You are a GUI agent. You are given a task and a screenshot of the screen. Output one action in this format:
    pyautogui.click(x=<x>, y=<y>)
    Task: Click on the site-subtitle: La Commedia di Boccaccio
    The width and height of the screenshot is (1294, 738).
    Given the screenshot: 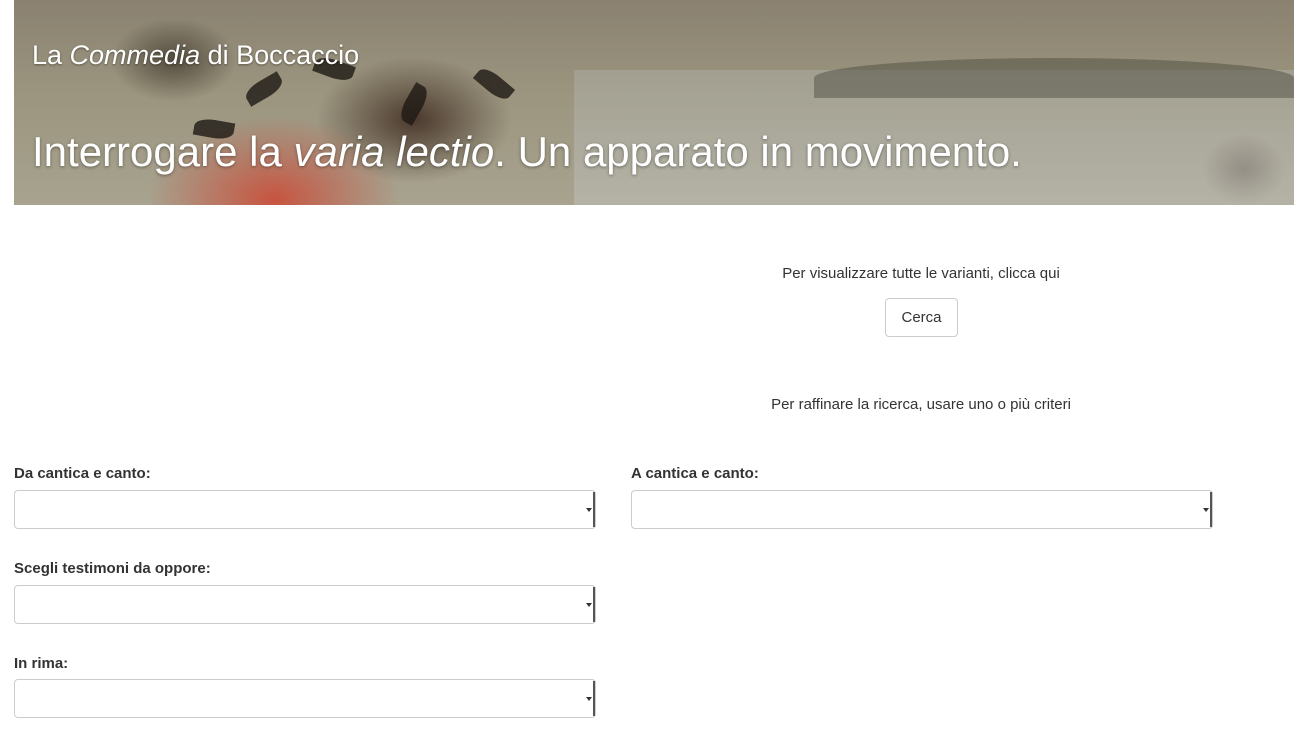 What is the action you would take?
    pyautogui.click(x=195, y=55)
    